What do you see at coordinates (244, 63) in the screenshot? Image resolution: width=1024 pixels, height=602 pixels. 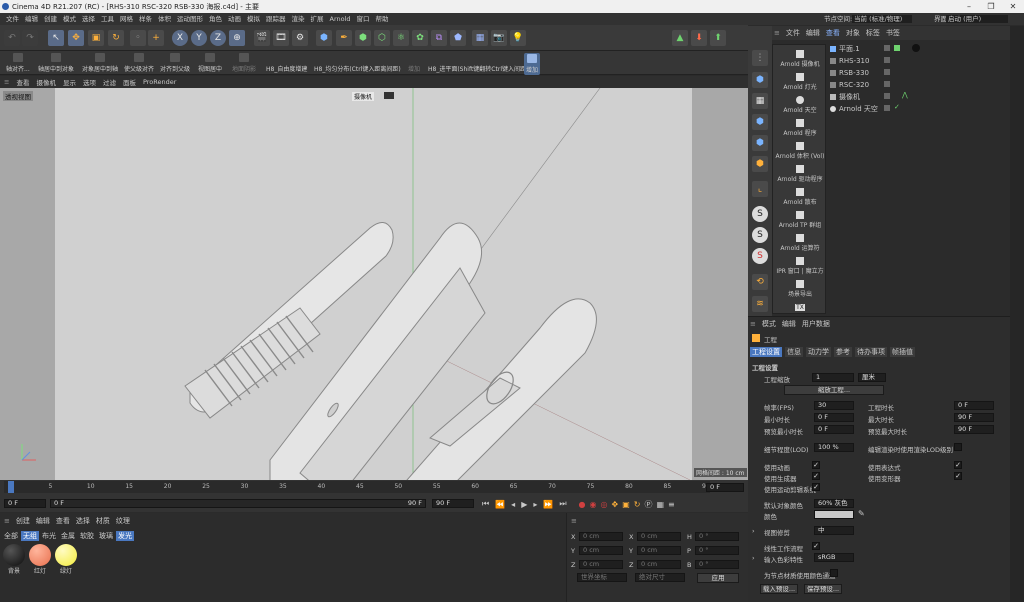 I see `ground-shadow-button: 地面阴影` at bounding box center [244, 63].